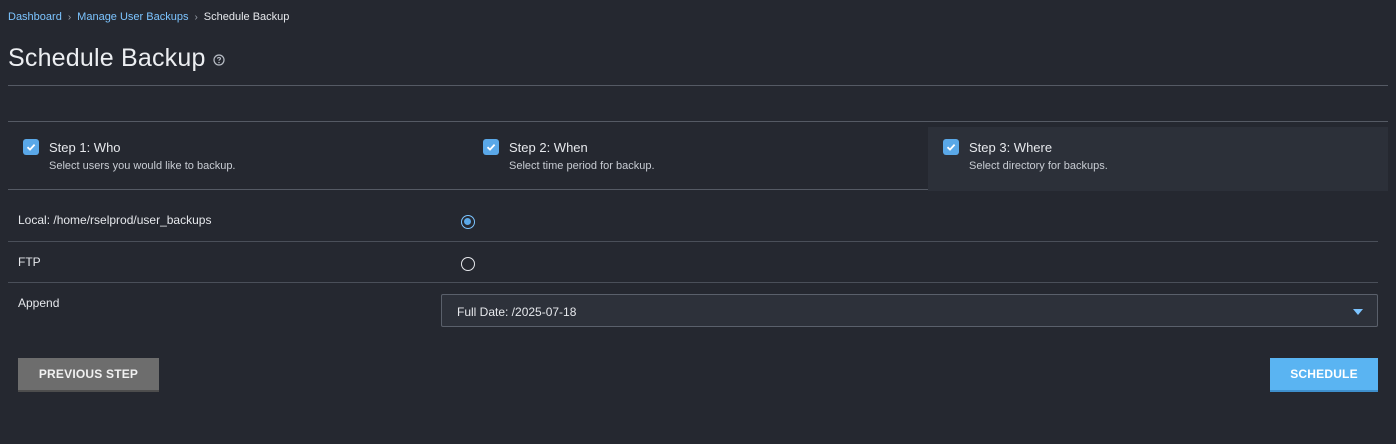  Describe the element at coordinates (468, 222) in the screenshot. I see `destination-local-radio` at that location.